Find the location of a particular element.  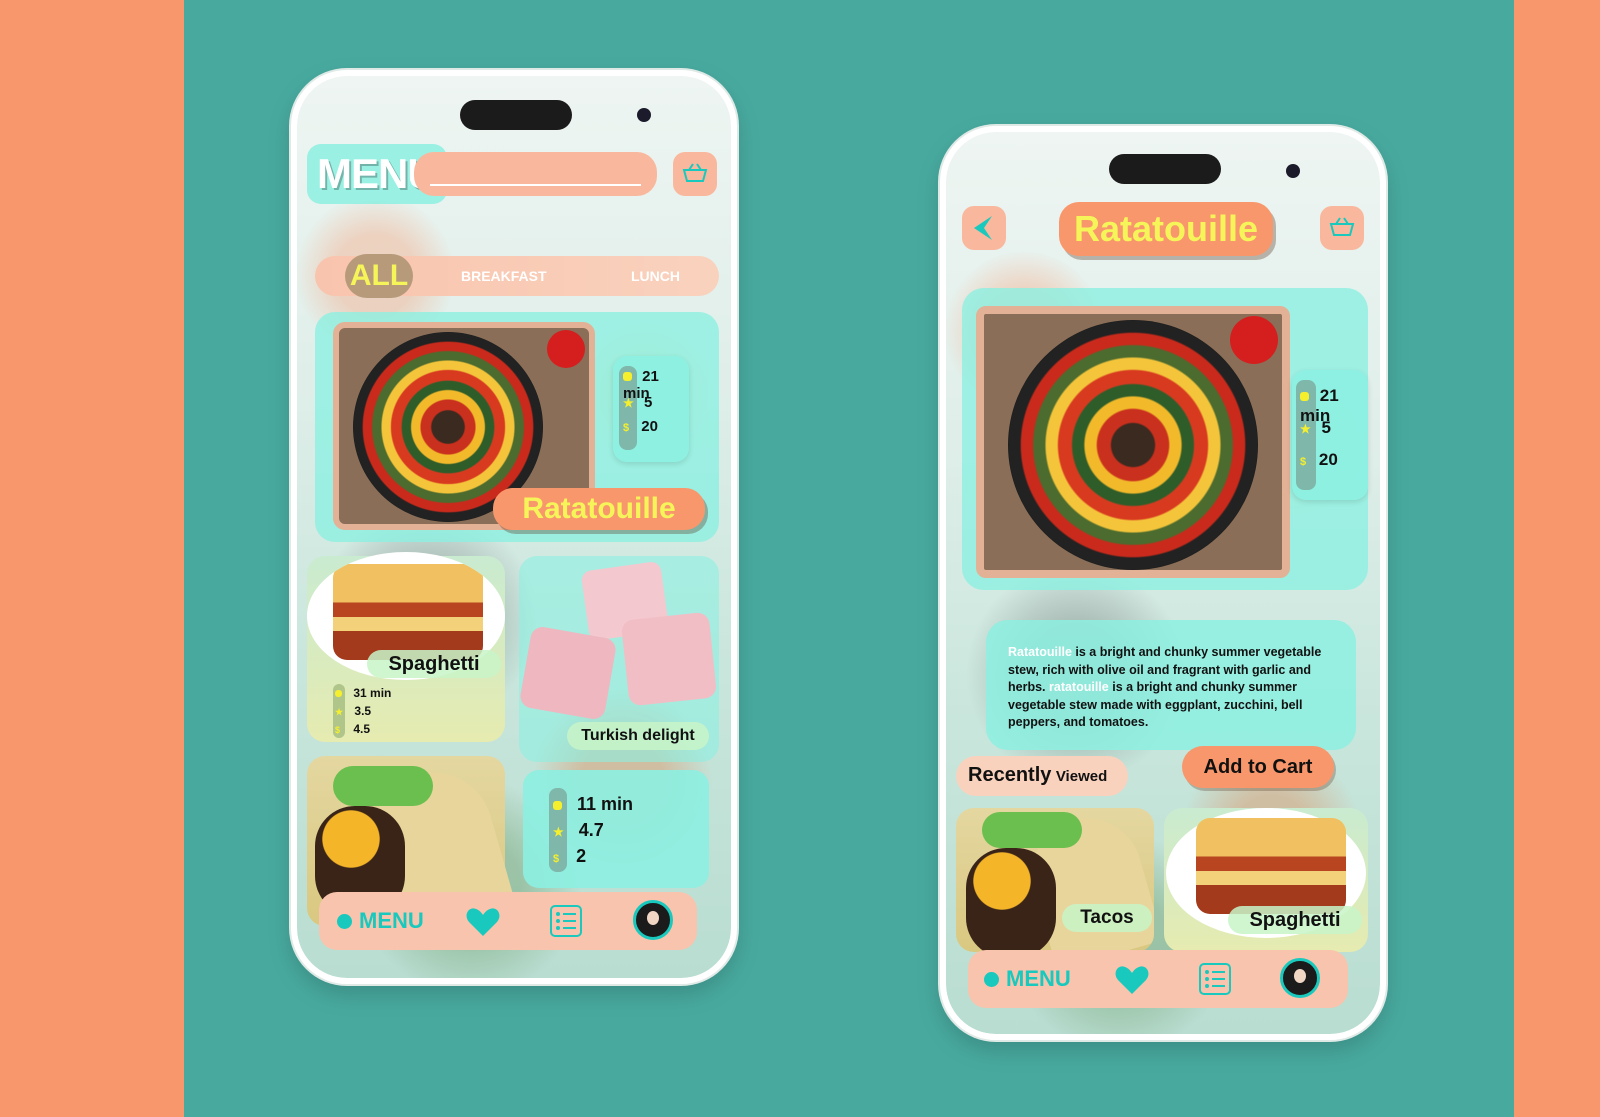

recent-tacos-label: Tacos is located at coordinates (1107, 918).